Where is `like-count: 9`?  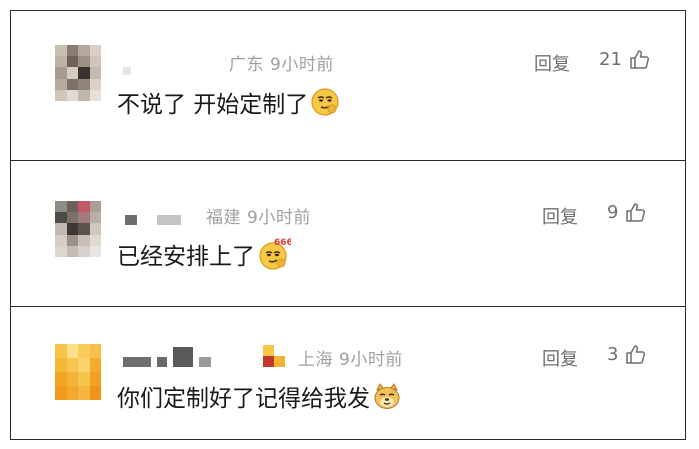
like-count: 9 is located at coordinates (613, 212).